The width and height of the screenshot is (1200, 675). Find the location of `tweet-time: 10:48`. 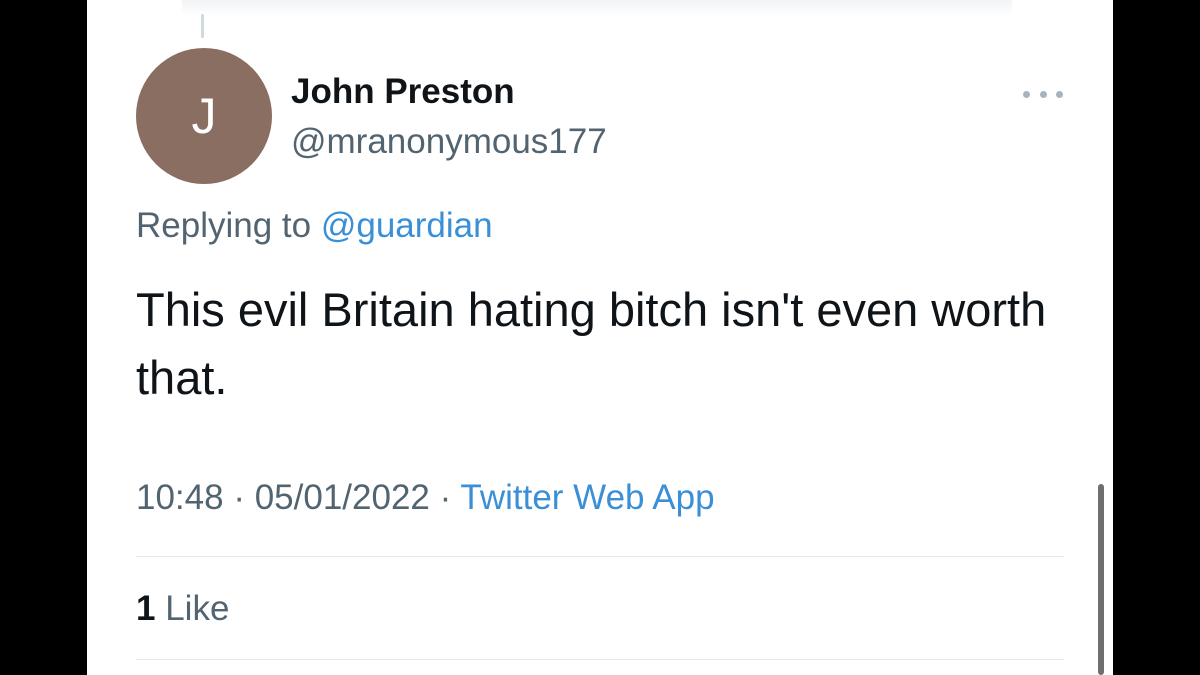

tweet-time: 10:48 is located at coordinates (180, 497).